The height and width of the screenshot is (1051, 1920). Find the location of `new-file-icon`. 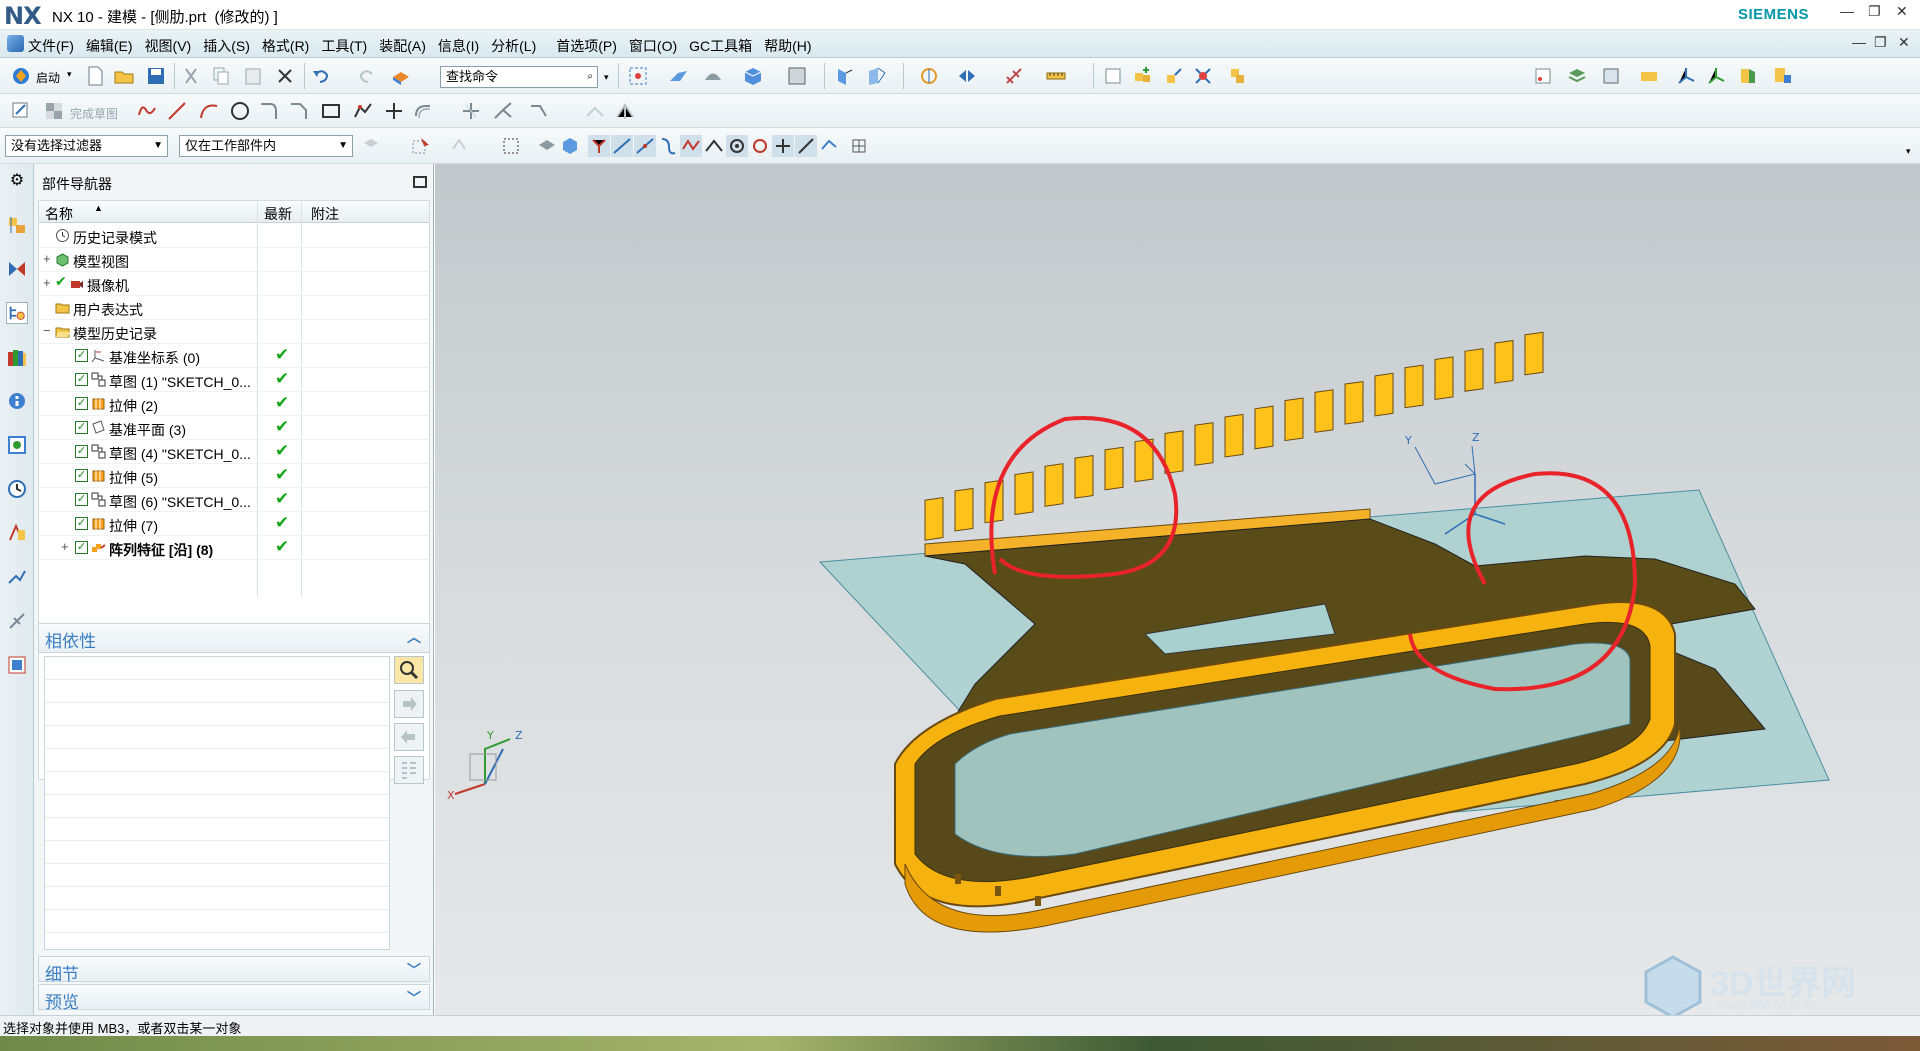

new-file-icon is located at coordinates (95, 76).